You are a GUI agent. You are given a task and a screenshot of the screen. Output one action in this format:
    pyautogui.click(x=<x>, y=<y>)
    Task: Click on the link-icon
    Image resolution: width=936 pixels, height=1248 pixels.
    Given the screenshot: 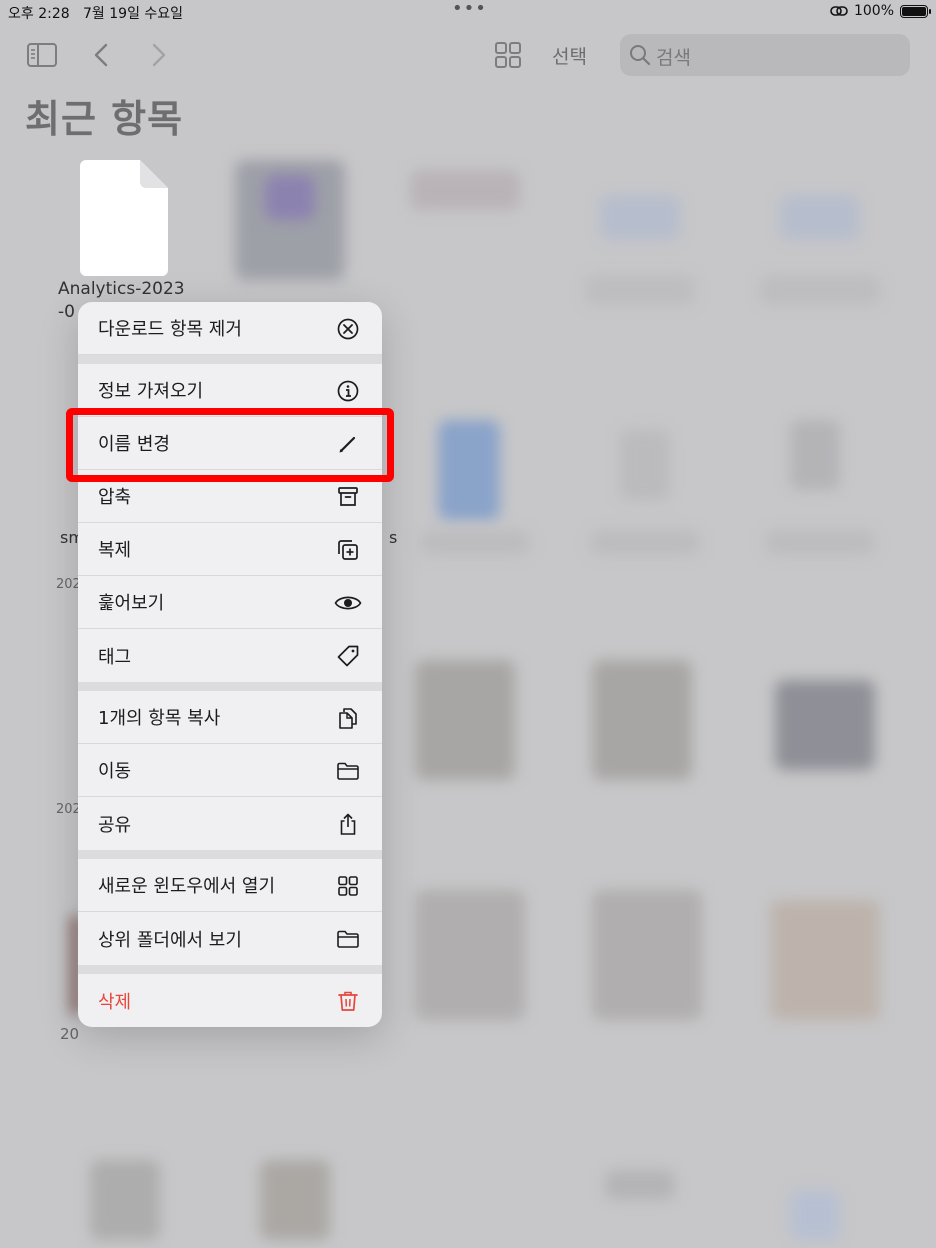 What is the action you would take?
    pyautogui.click(x=839, y=11)
    